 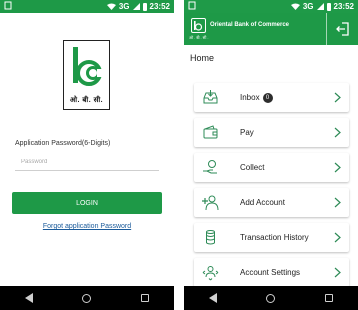 What do you see at coordinates (250, 25) in the screenshot?
I see `bank-name: Oriental Bank of Commerce` at bounding box center [250, 25].